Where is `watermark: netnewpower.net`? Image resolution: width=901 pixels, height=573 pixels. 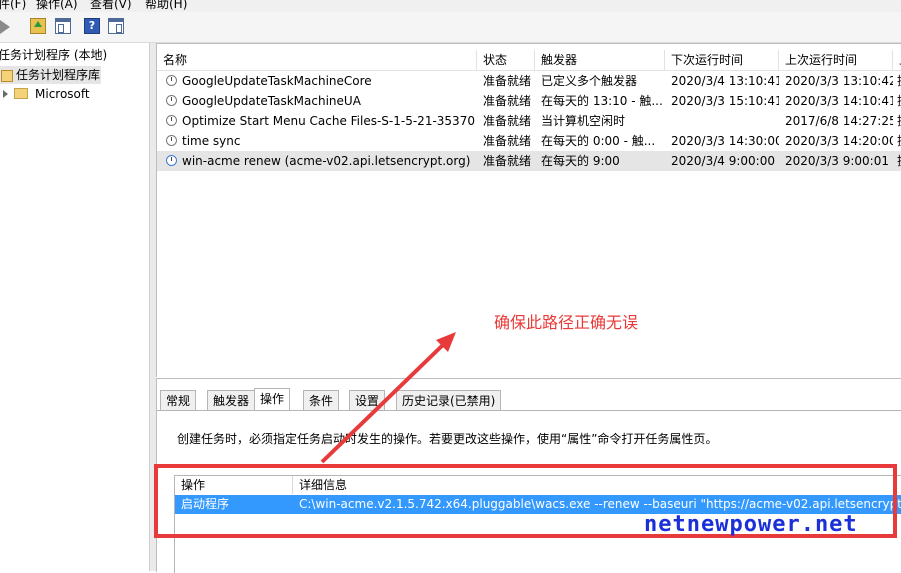
watermark: netnewpower.net is located at coordinates (751, 524).